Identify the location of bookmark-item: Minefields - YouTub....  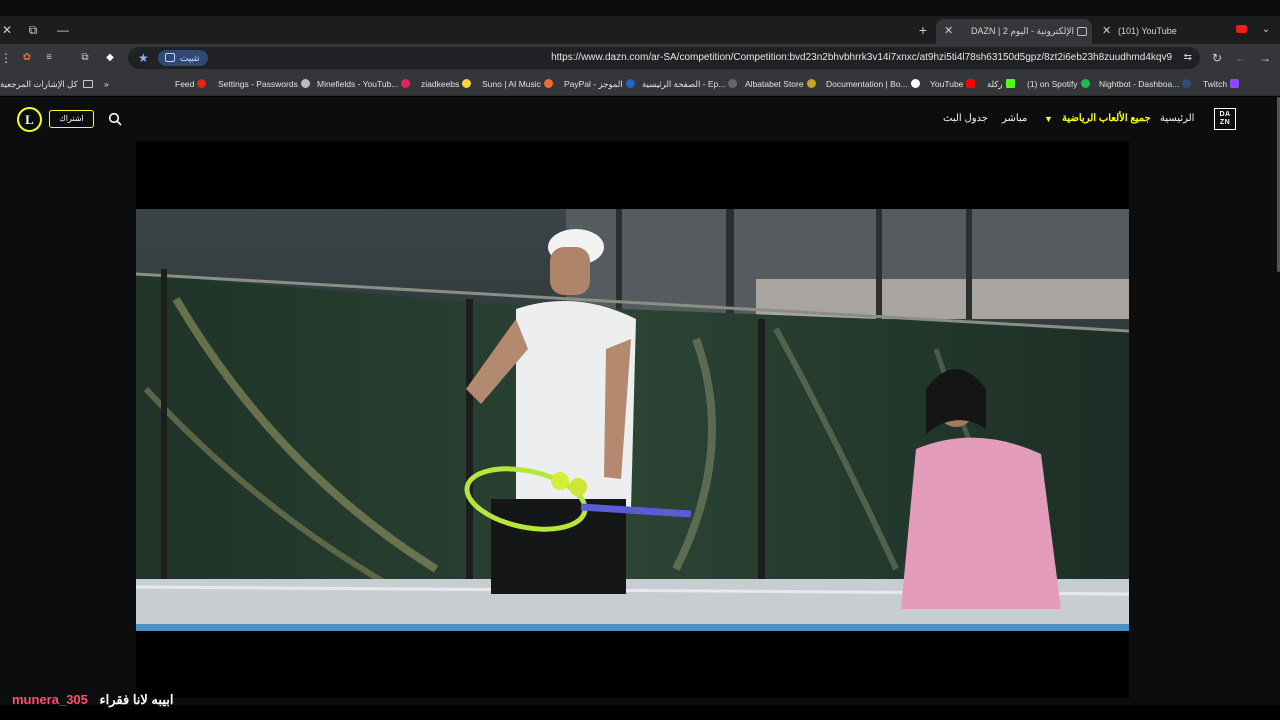
(365, 84).